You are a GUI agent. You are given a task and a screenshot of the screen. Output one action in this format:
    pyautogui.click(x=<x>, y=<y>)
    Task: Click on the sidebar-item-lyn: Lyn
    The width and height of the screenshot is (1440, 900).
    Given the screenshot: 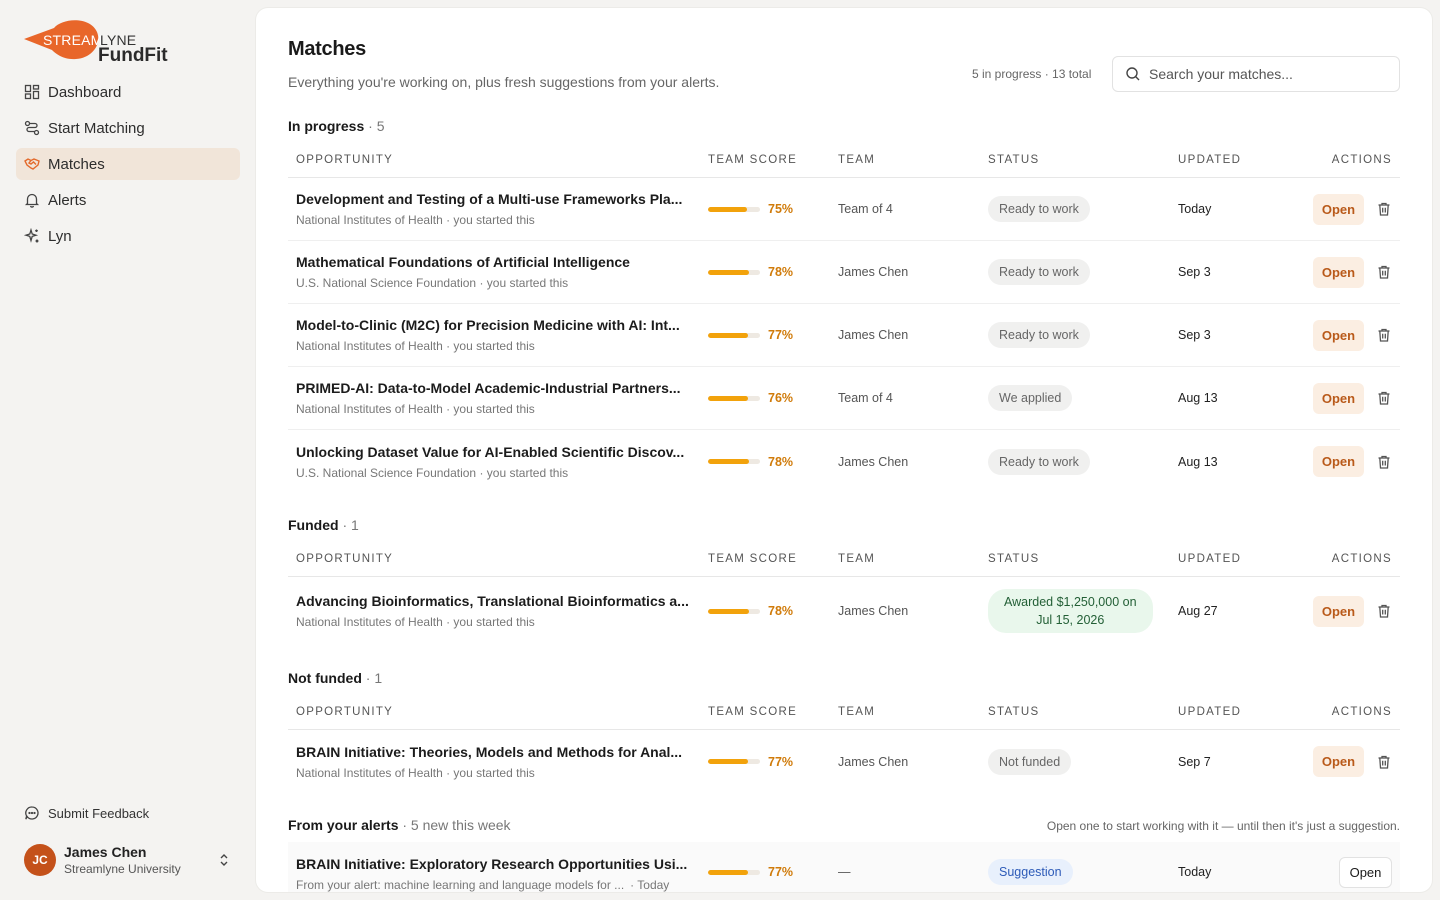 What is the action you would take?
    pyautogui.click(x=128, y=236)
    